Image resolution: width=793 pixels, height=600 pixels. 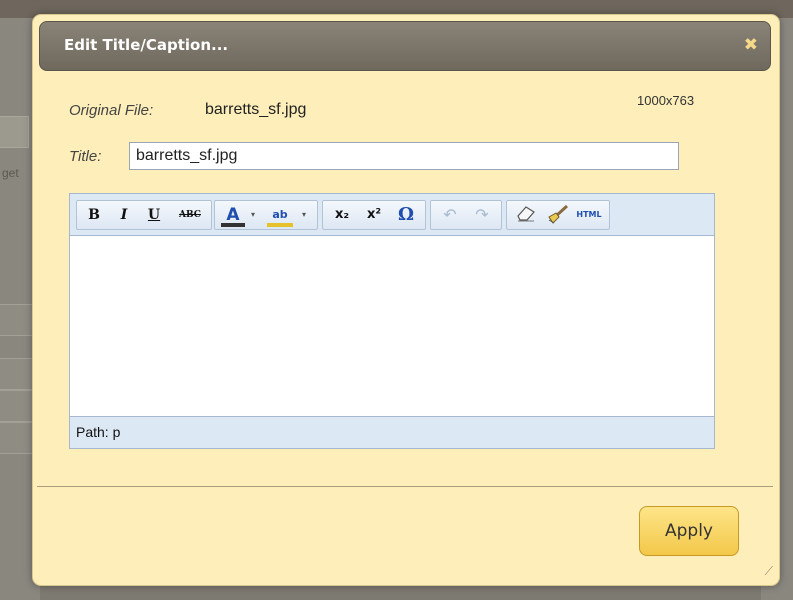 What do you see at coordinates (482, 215) in the screenshot?
I see `redo-icon: ↷` at bounding box center [482, 215].